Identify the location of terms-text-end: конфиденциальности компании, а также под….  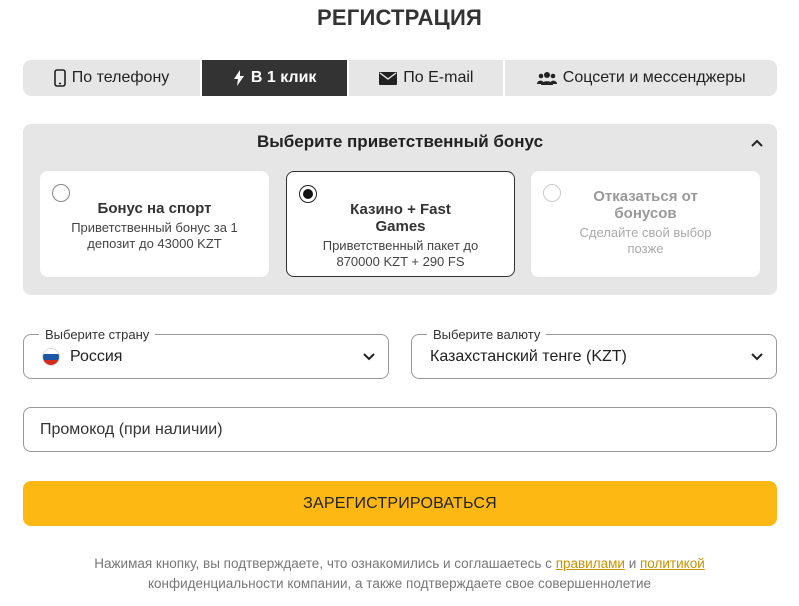
(399, 583).